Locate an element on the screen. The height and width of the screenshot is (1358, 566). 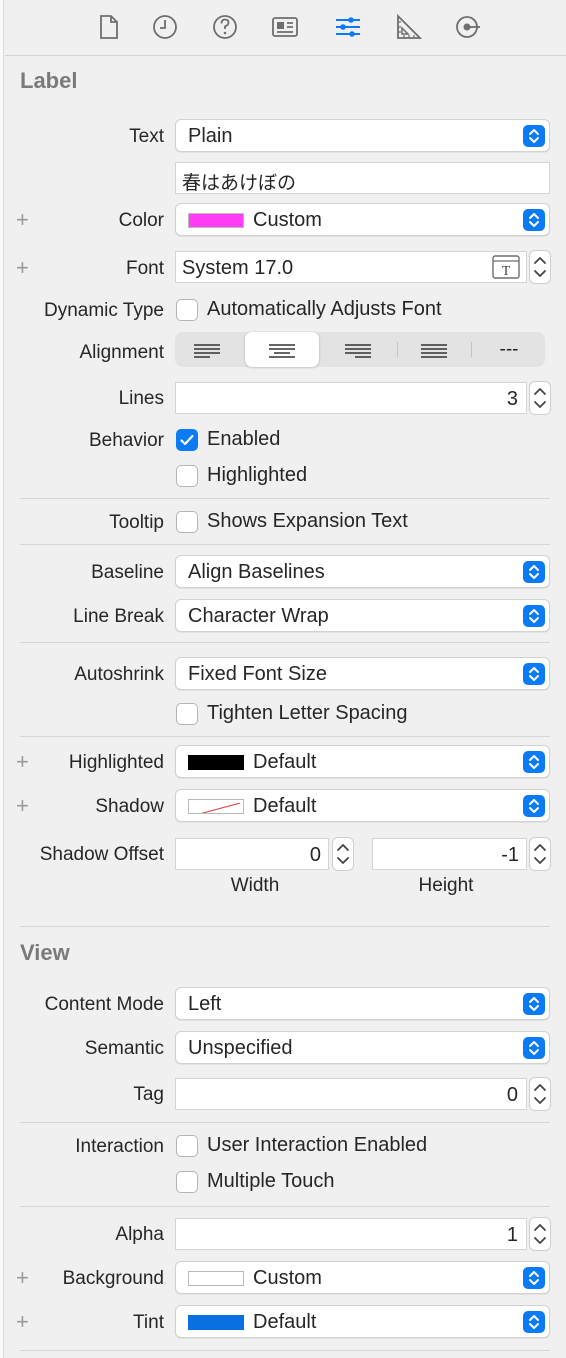
shadow-popup: Default is located at coordinates (362, 805).